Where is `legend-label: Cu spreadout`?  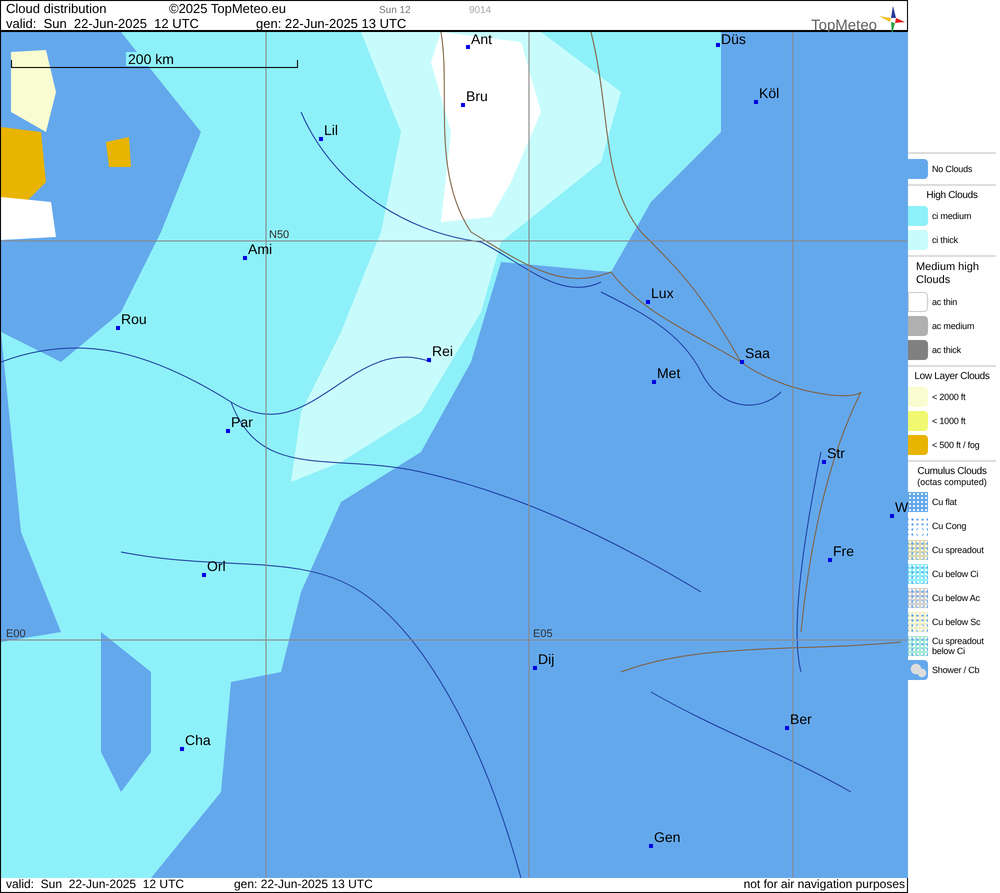
legend-label: Cu spreadout is located at coordinates (958, 550).